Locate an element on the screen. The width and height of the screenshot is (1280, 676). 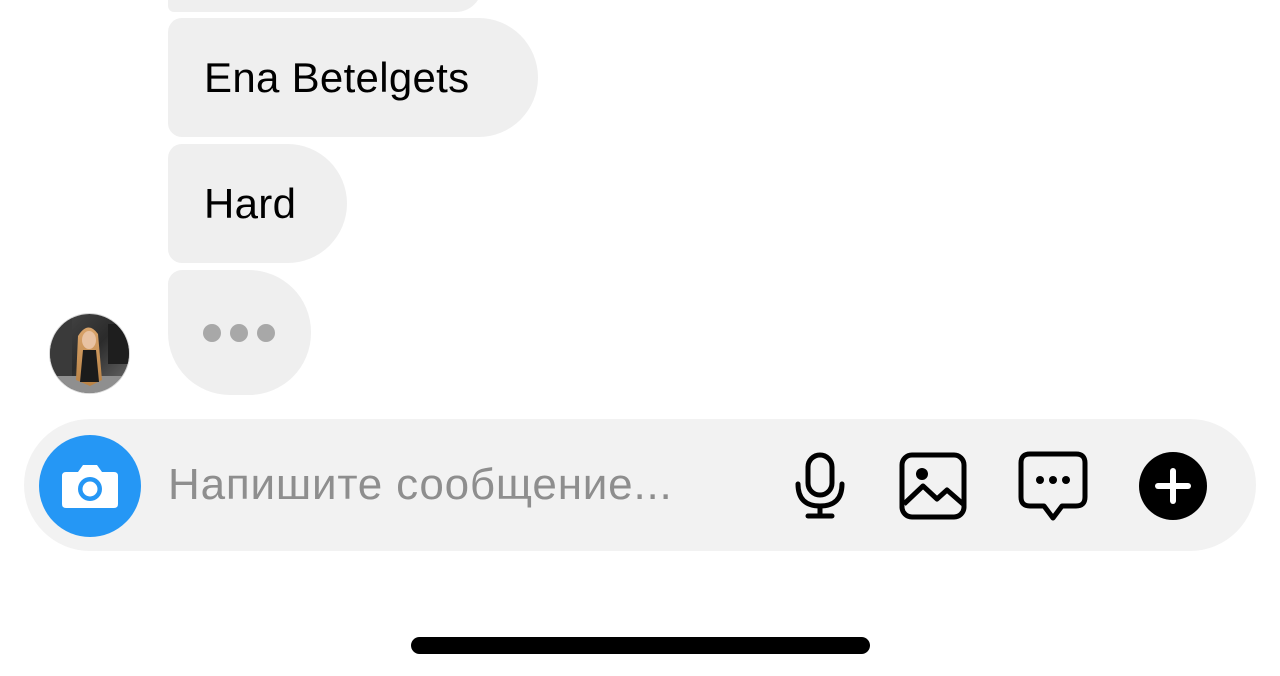
sticker-button is located at coordinates (1053, 487).